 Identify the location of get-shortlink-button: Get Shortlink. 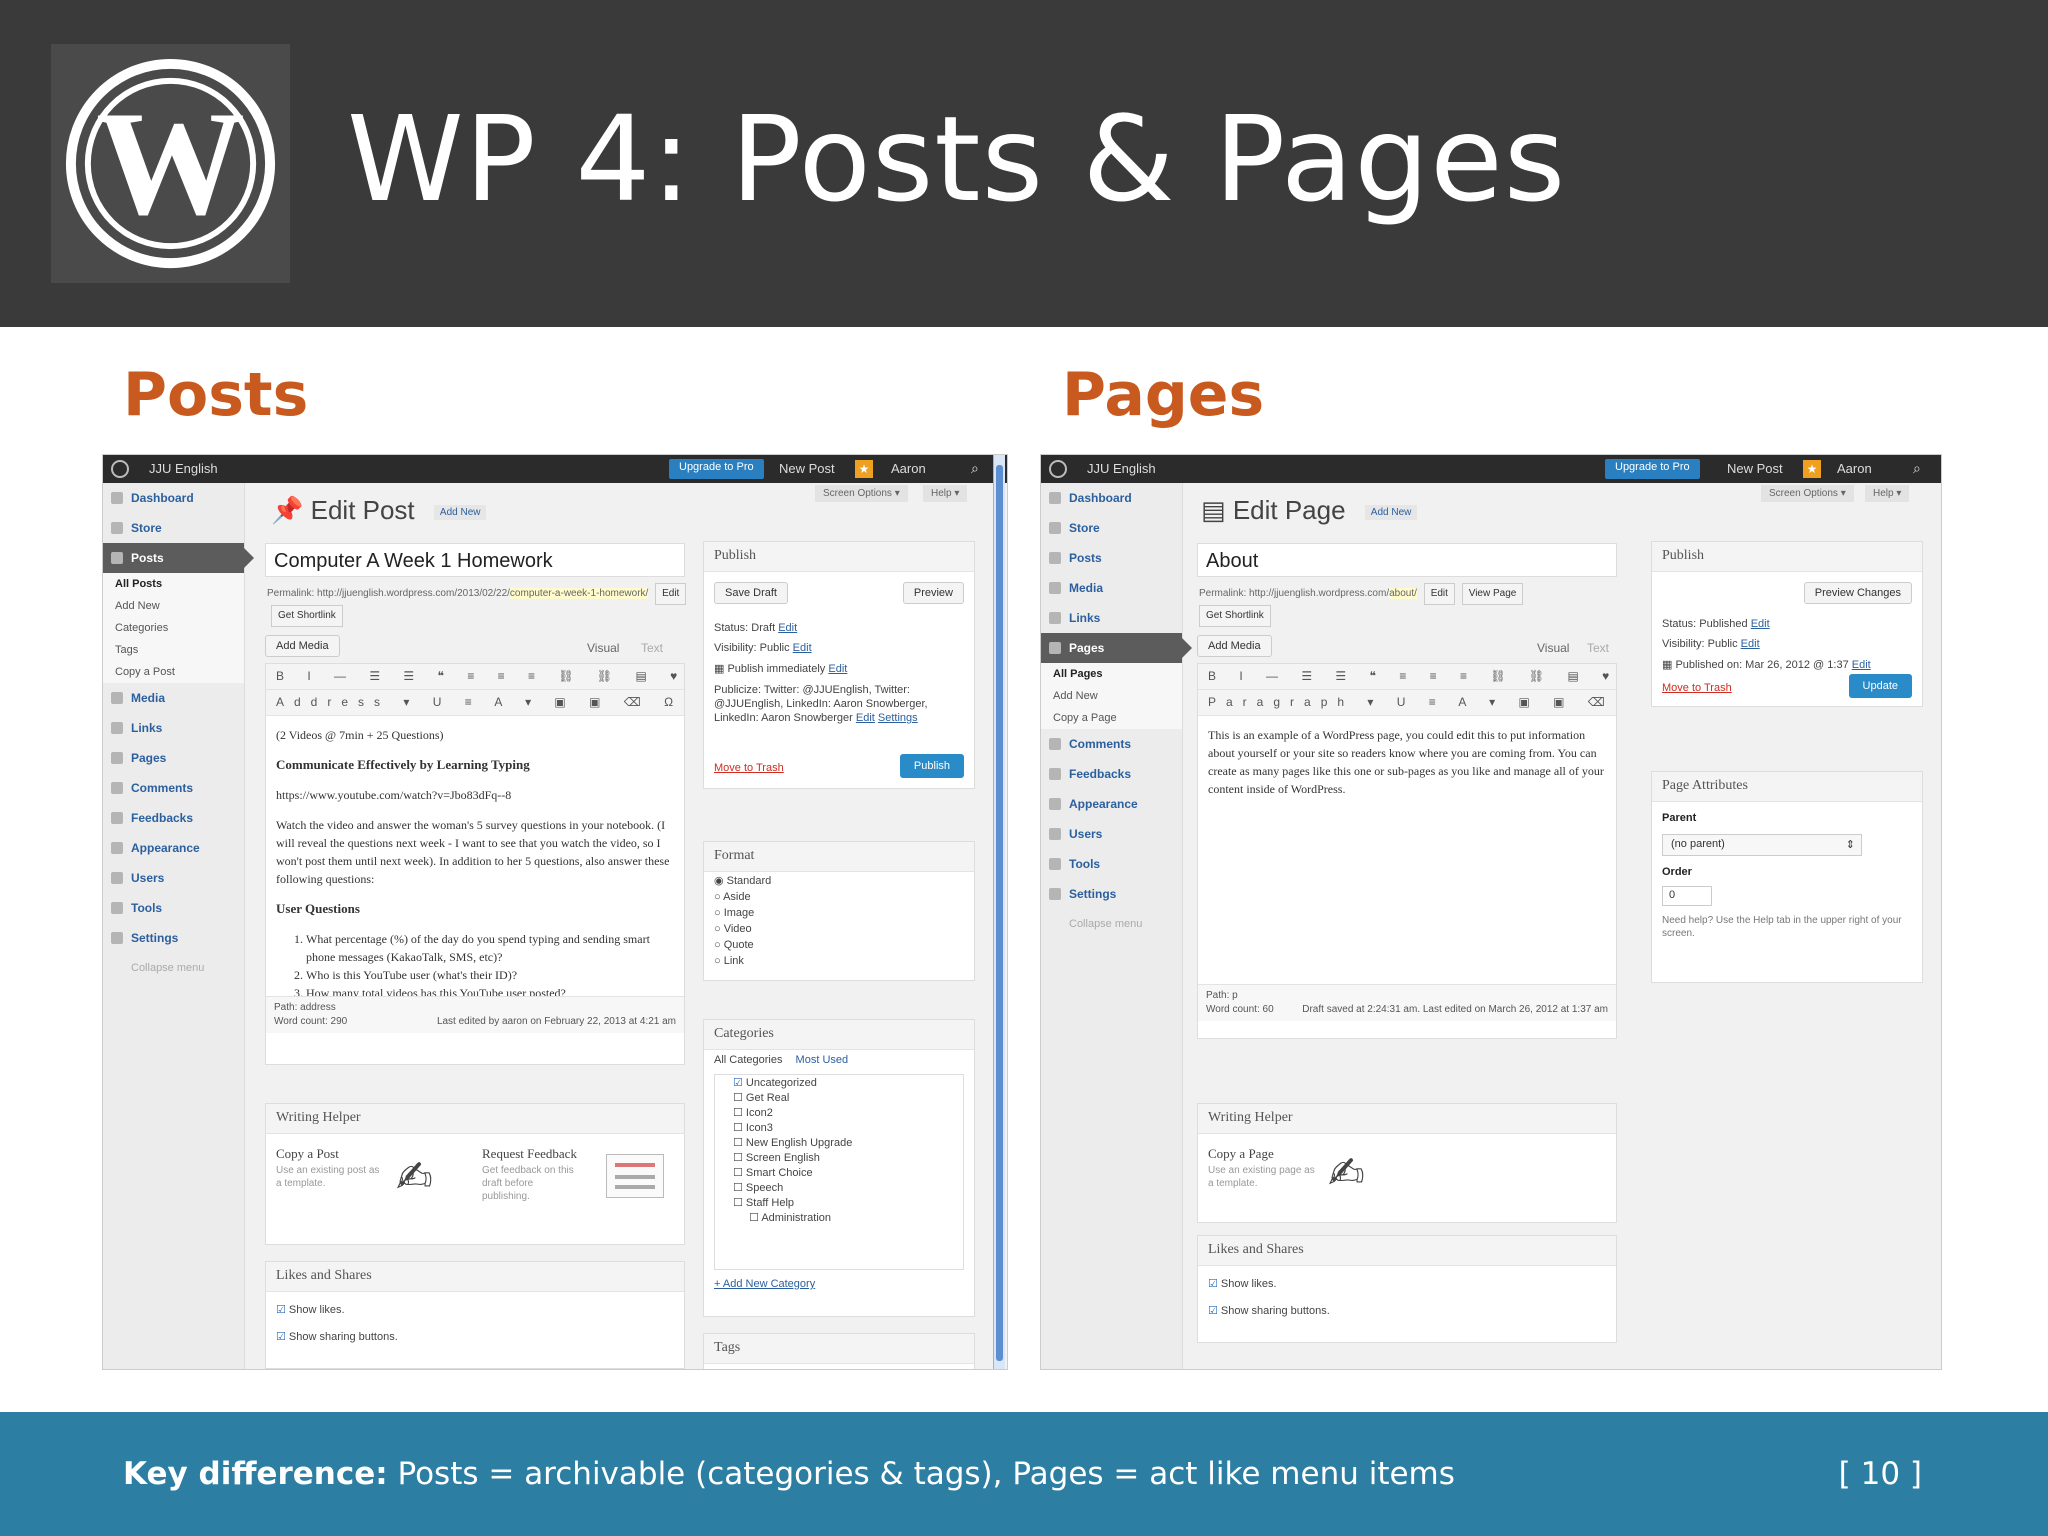
(307, 616).